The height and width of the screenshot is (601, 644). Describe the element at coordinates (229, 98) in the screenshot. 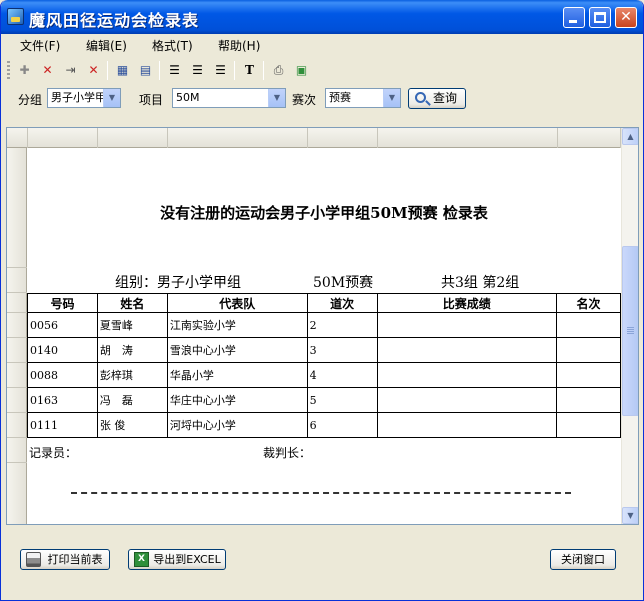

I see `event-select: 50M ▼` at that location.